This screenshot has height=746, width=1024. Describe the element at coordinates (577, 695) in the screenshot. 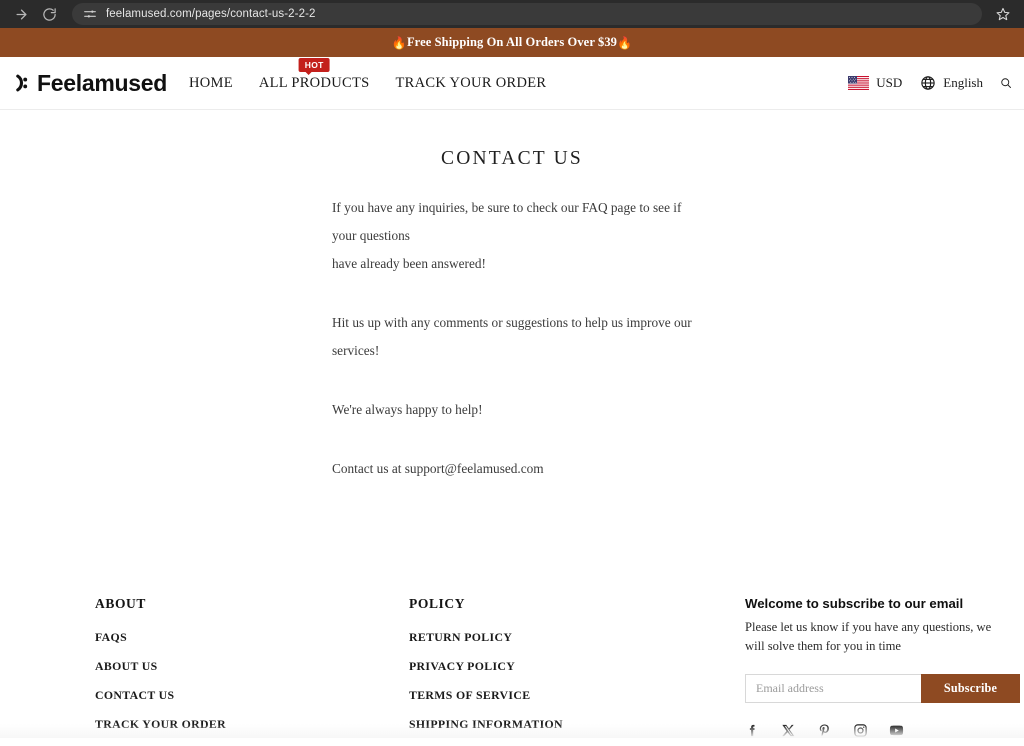

I see `footer-link-terms-of-service: TERMS OF SERVICE` at that location.